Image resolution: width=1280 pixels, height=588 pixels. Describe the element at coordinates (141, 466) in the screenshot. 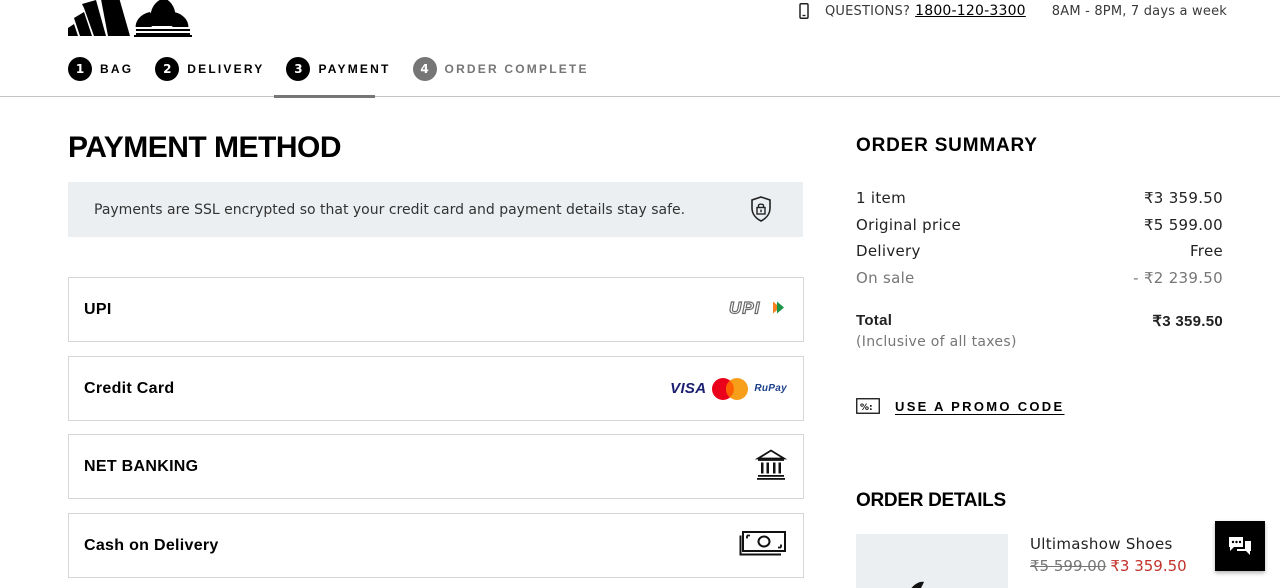

I see `payment-method-label: NET BANKING` at that location.